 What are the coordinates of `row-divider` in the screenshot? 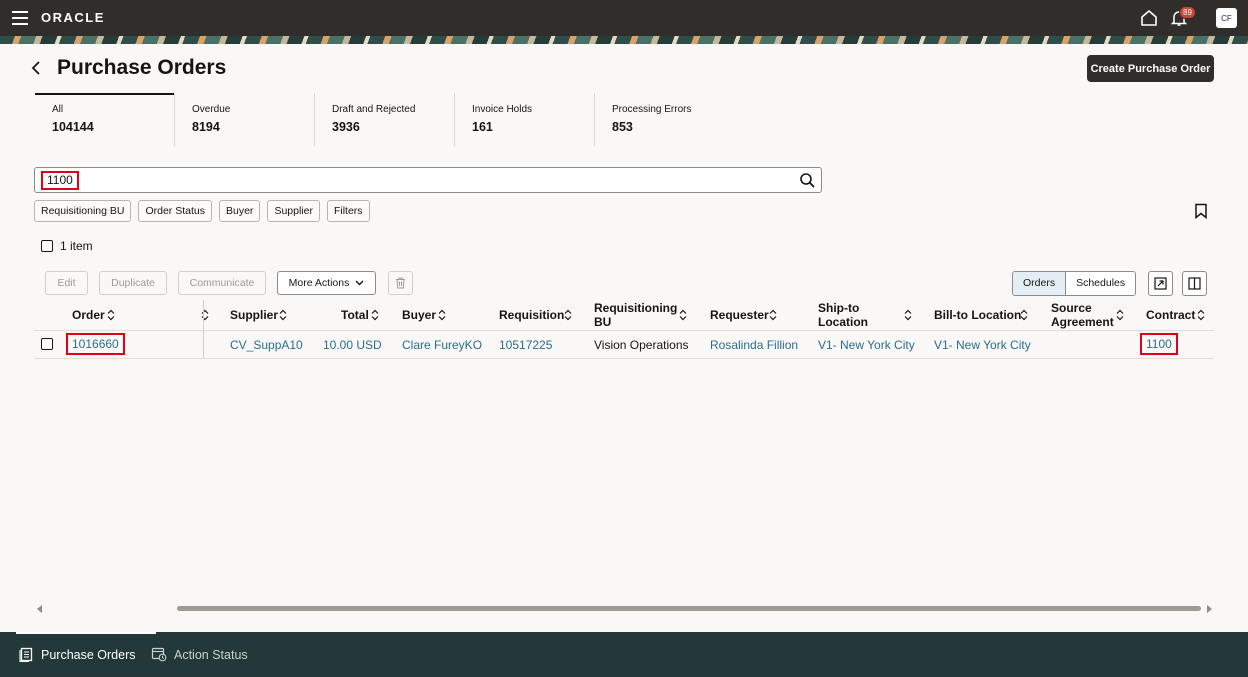 It's located at (624, 358).